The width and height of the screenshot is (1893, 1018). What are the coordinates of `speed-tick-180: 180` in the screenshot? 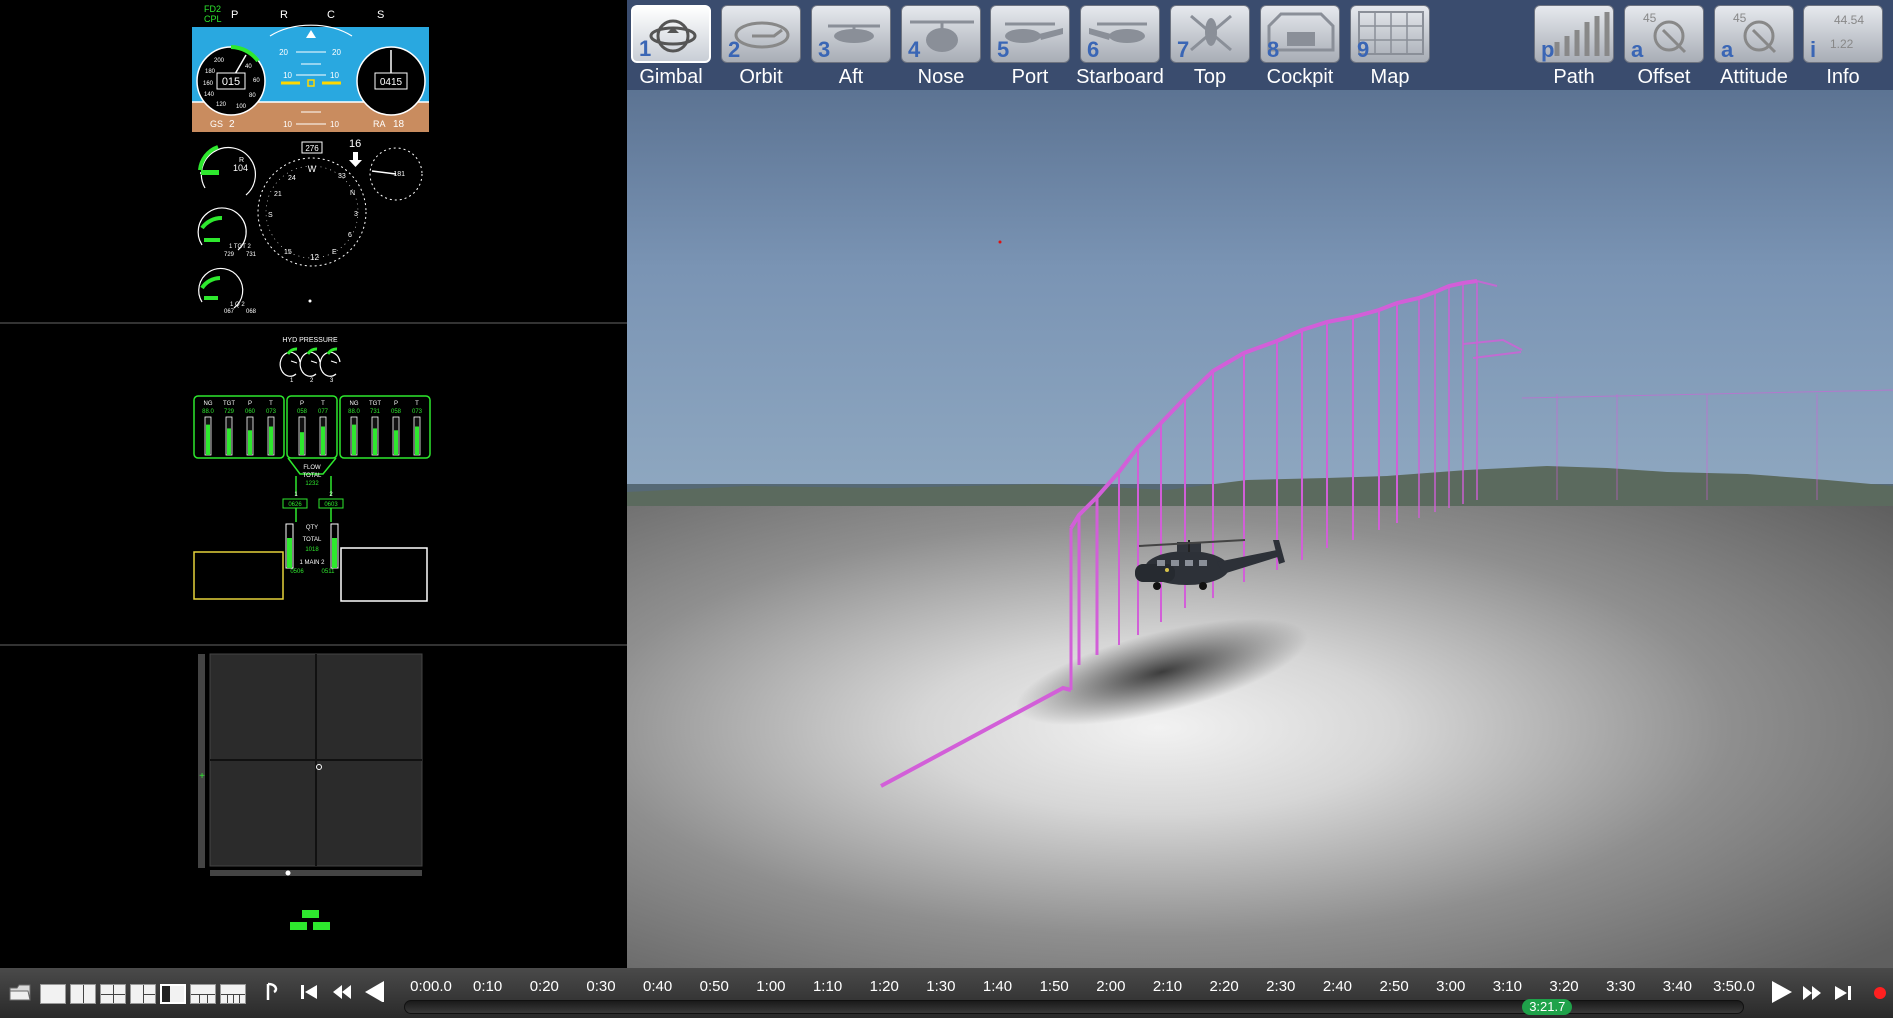 It's located at (210, 72).